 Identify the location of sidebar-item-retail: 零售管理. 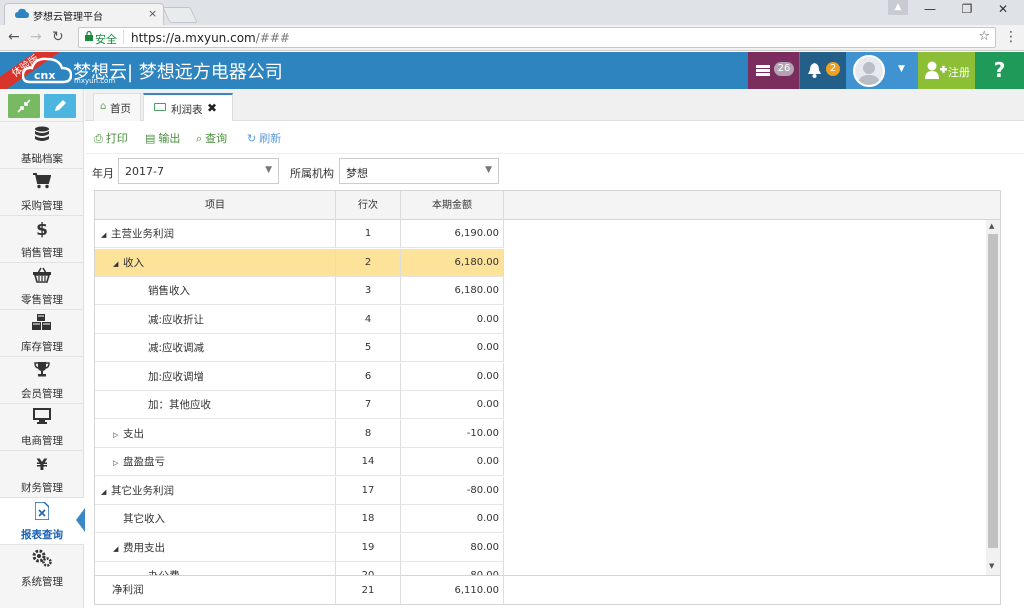
(42, 285).